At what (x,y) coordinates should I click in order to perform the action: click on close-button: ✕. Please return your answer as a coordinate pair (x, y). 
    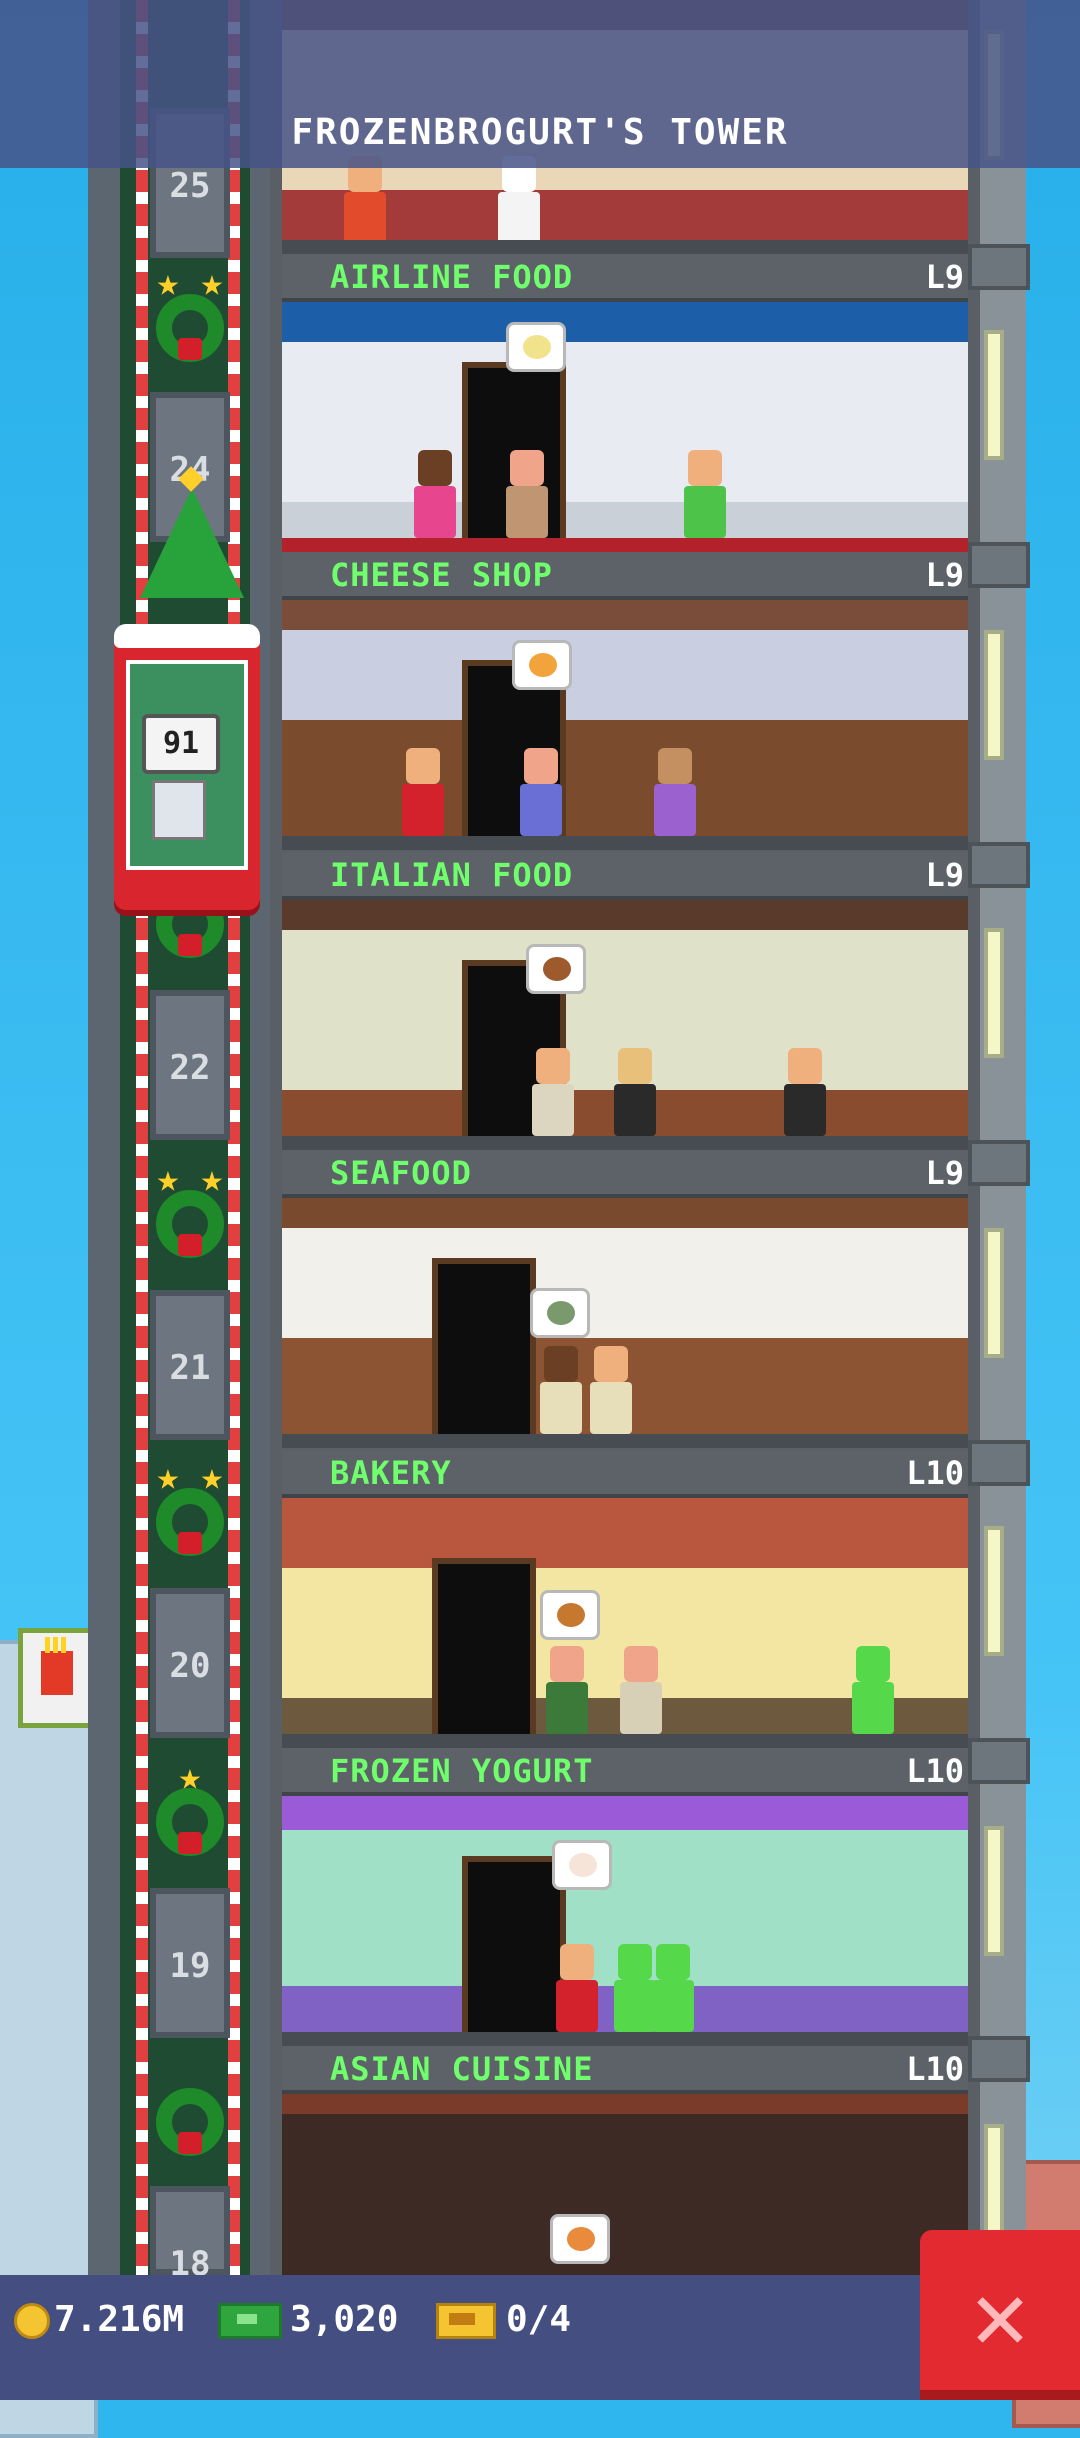
    Looking at the image, I should click on (1000, 2315).